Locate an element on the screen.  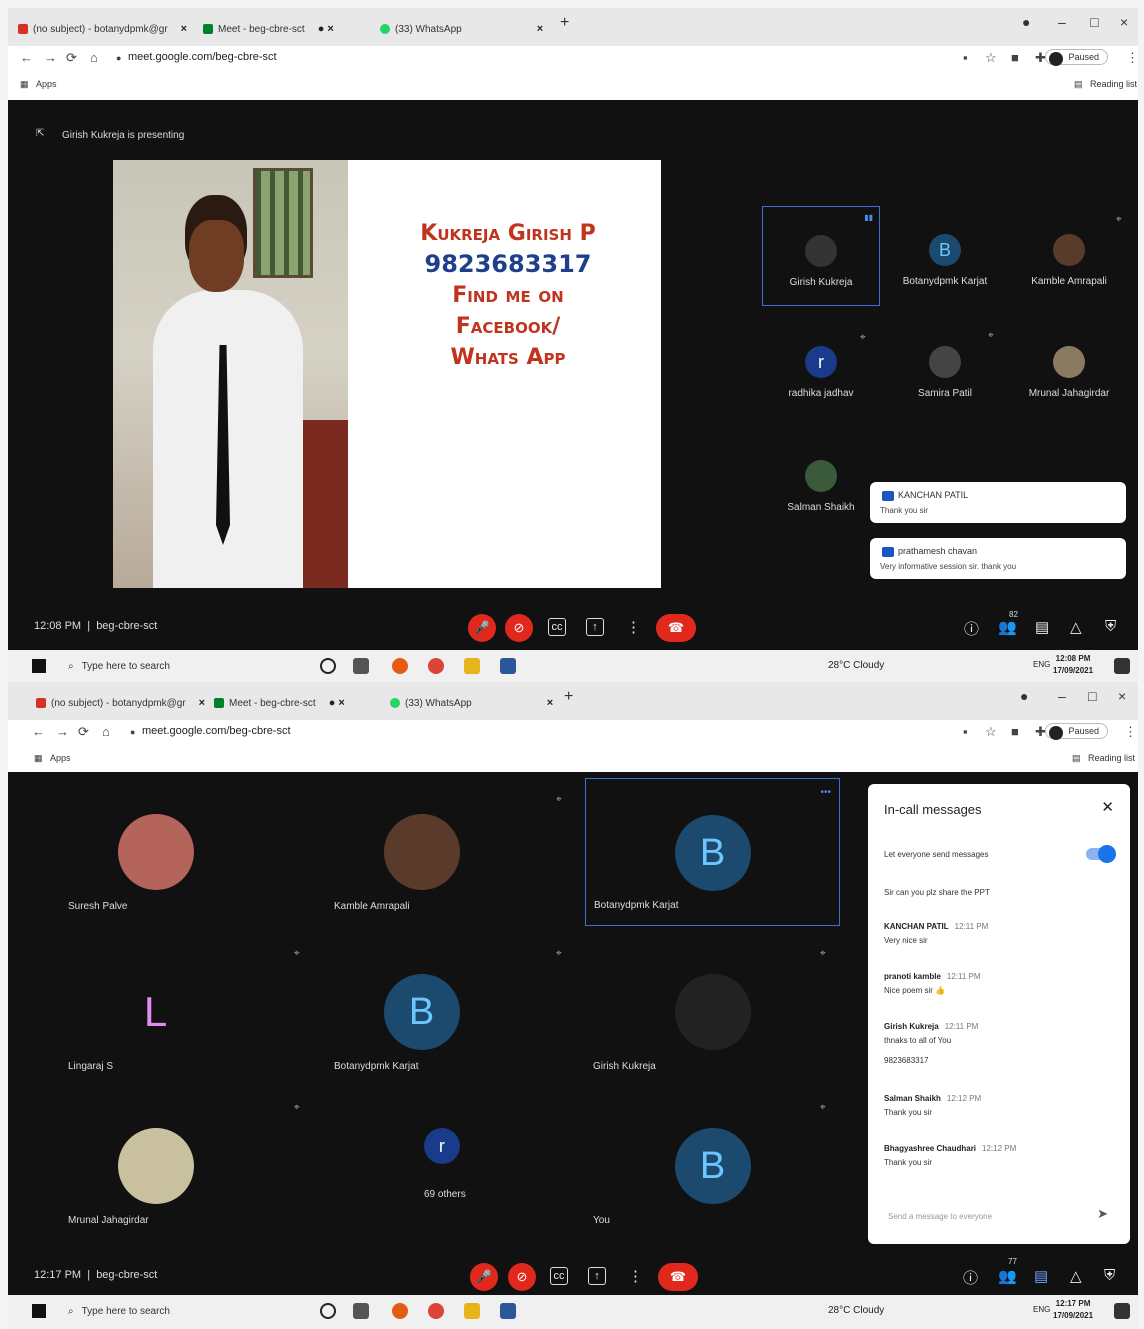
taskbar-clock: 12:17 PM 17/09/2021 is located at coordinates (1073, 1310).